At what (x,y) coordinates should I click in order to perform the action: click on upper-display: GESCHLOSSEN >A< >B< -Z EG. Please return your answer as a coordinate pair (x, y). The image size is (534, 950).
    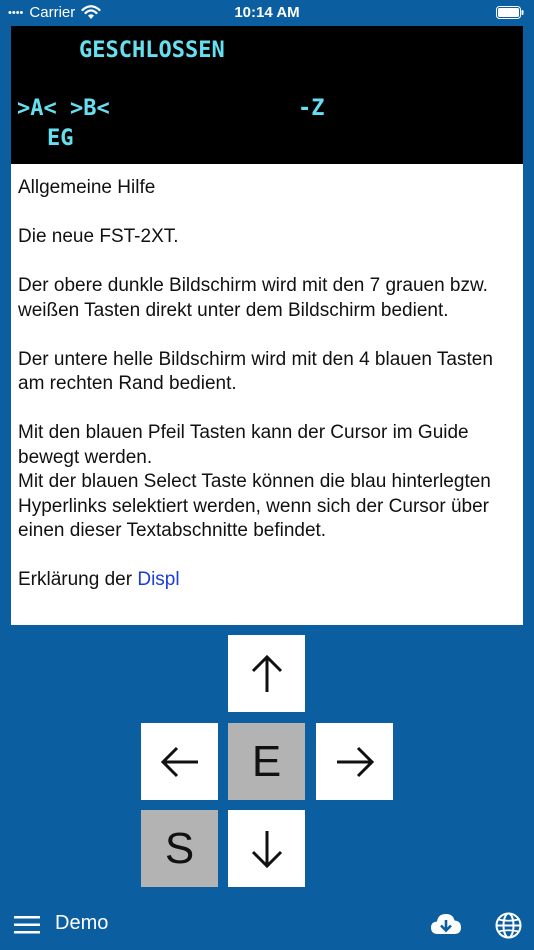
    Looking at the image, I should click on (267, 95).